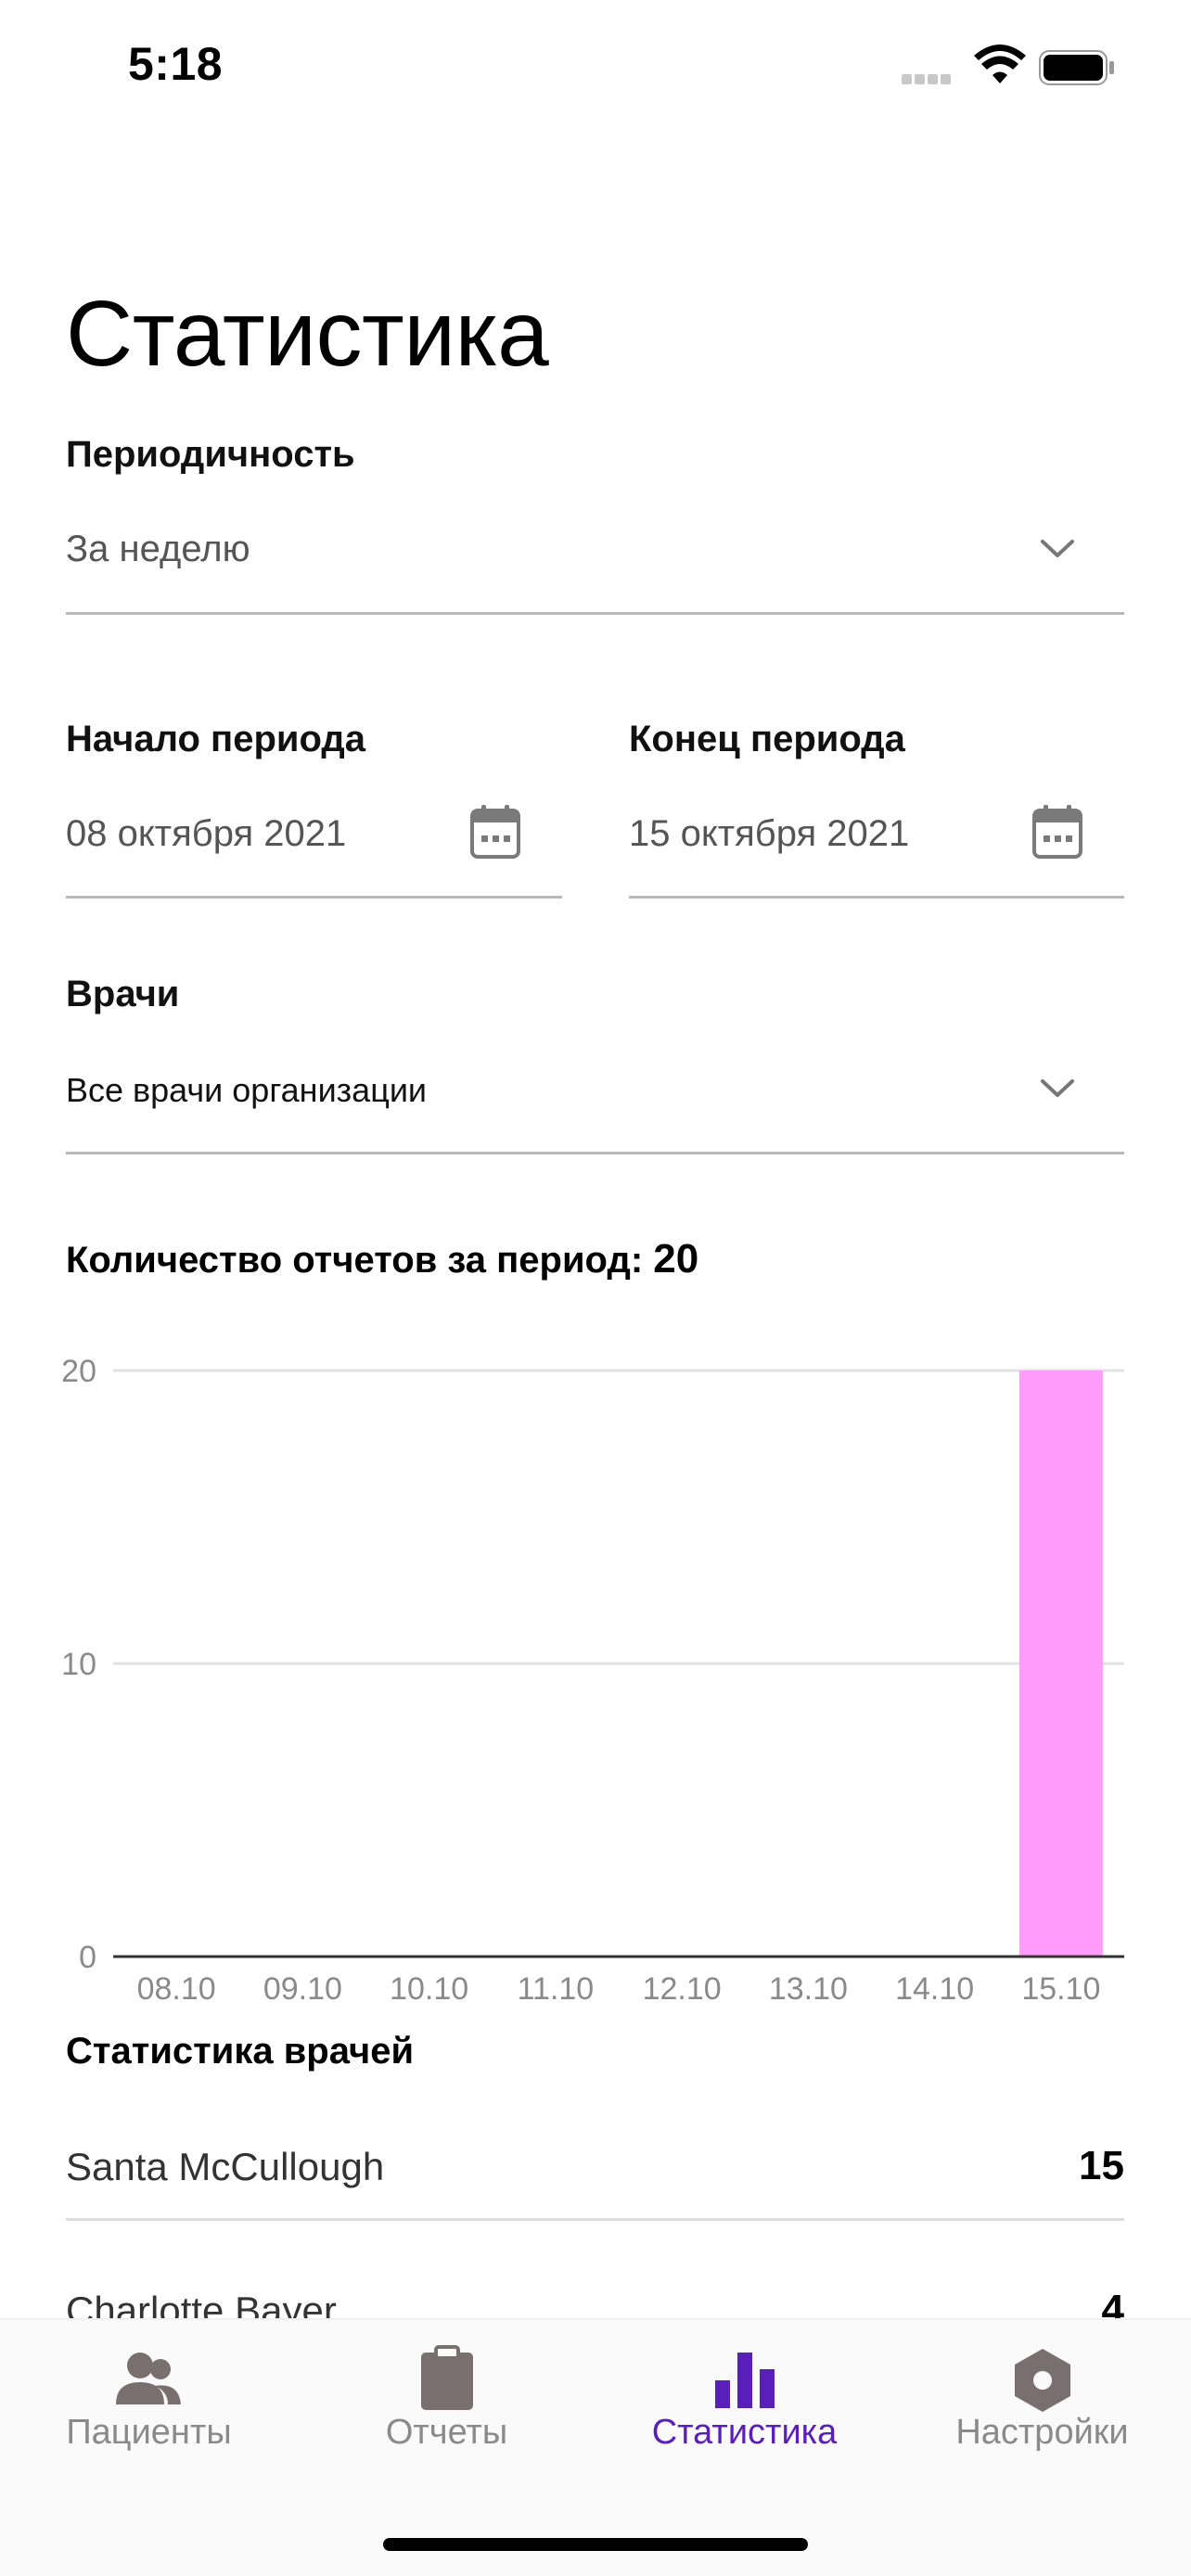 Image resolution: width=1191 pixels, height=2576 pixels. Describe the element at coordinates (1000, 64) in the screenshot. I see `wifi-icon` at that location.